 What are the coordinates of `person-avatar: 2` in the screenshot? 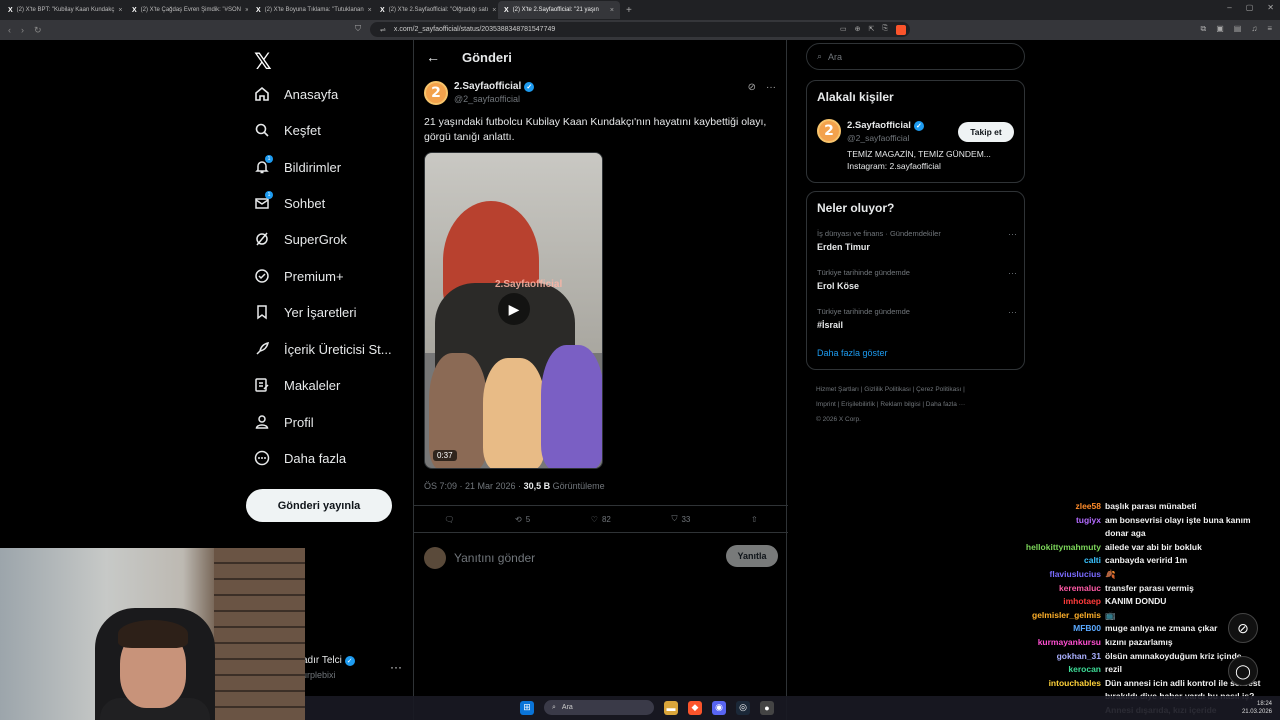 It's located at (829, 131).